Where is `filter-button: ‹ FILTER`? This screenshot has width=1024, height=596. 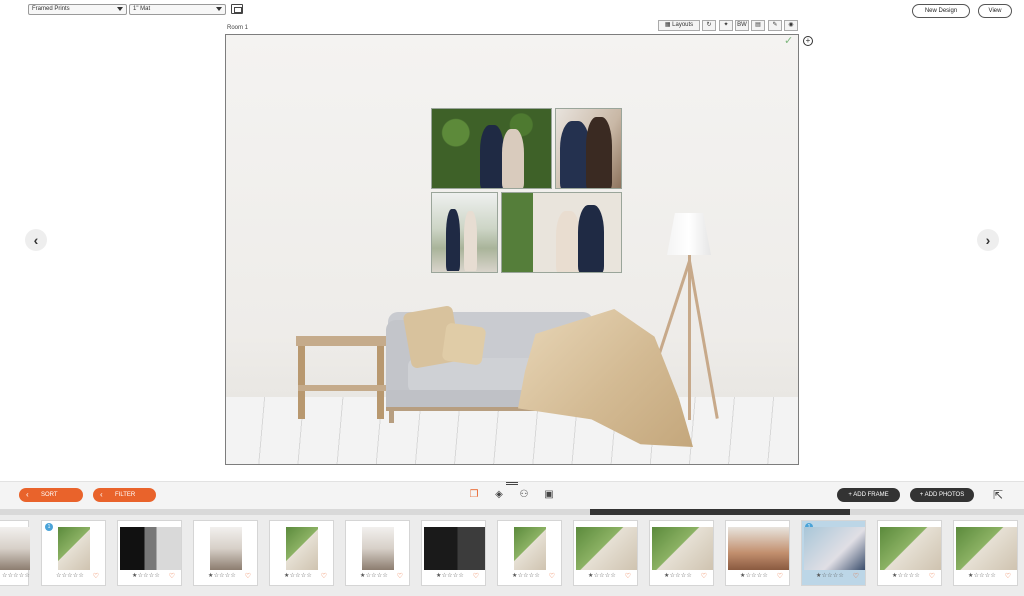 filter-button: ‹ FILTER is located at coordinates (124, 495).